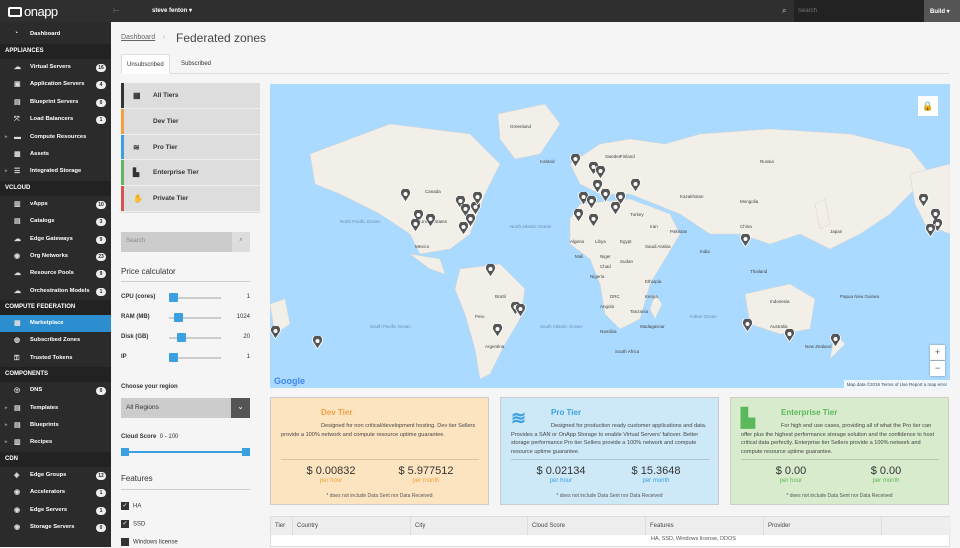 This screenshot has width=960, height=548. I want to click on tab-unsubscribed: Unsubscribed, so click(145, 64).